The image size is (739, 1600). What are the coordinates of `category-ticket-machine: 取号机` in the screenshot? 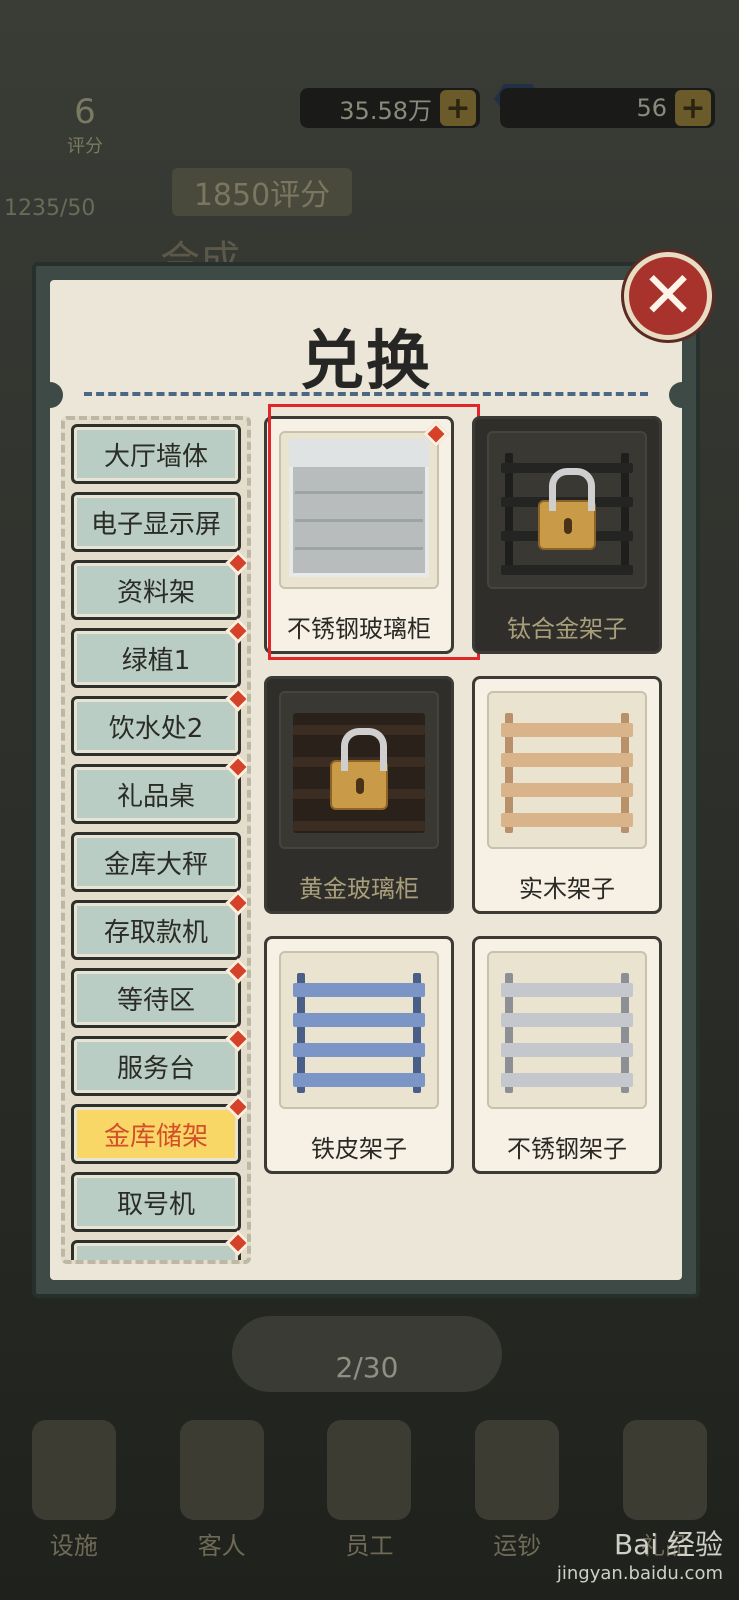 It's located at (156, 1202).